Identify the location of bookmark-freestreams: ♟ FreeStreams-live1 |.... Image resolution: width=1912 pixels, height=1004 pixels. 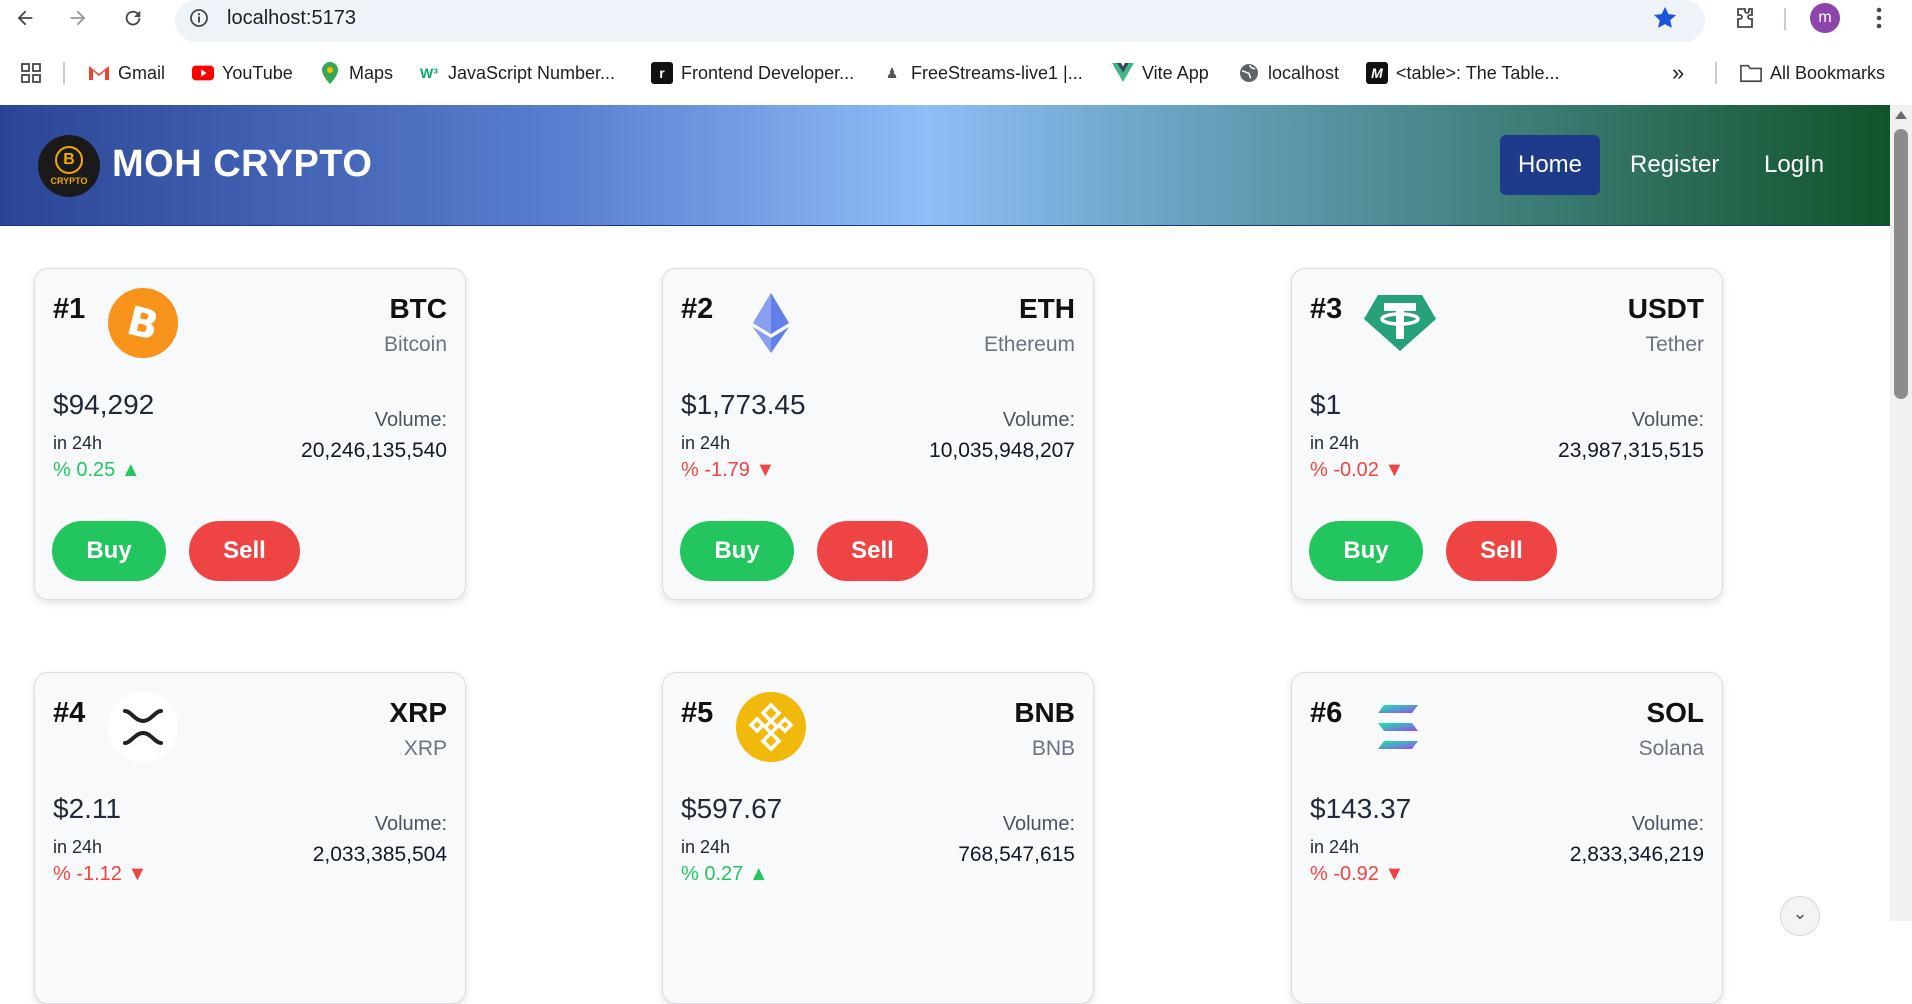
(982, 73).